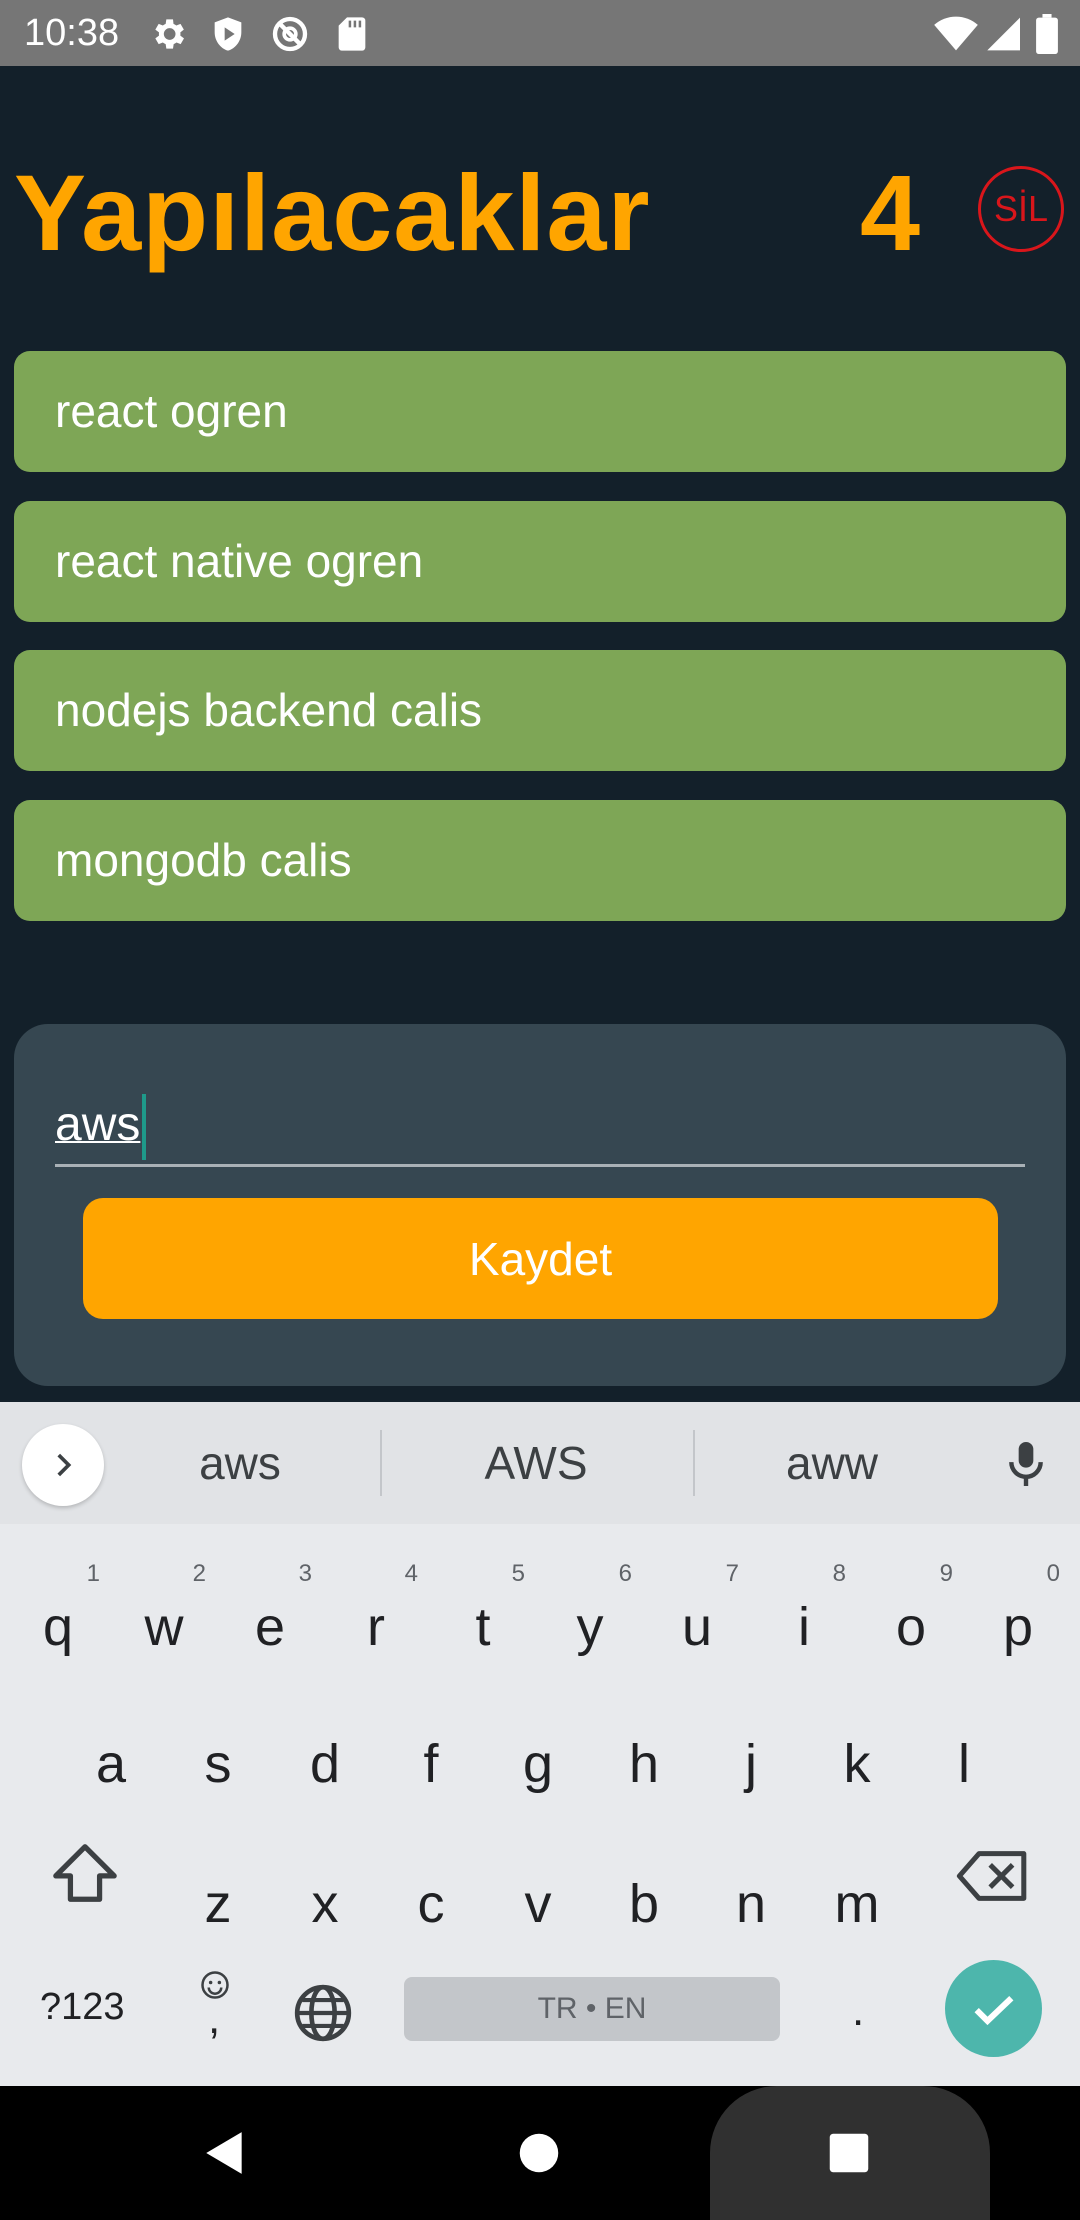 The width and height of the screenshot is (1080, 2220). What do you see at coordinates (1018, 1627) in the screenshot?
I see `key-label: p` at bounding box center [1018, 1627].